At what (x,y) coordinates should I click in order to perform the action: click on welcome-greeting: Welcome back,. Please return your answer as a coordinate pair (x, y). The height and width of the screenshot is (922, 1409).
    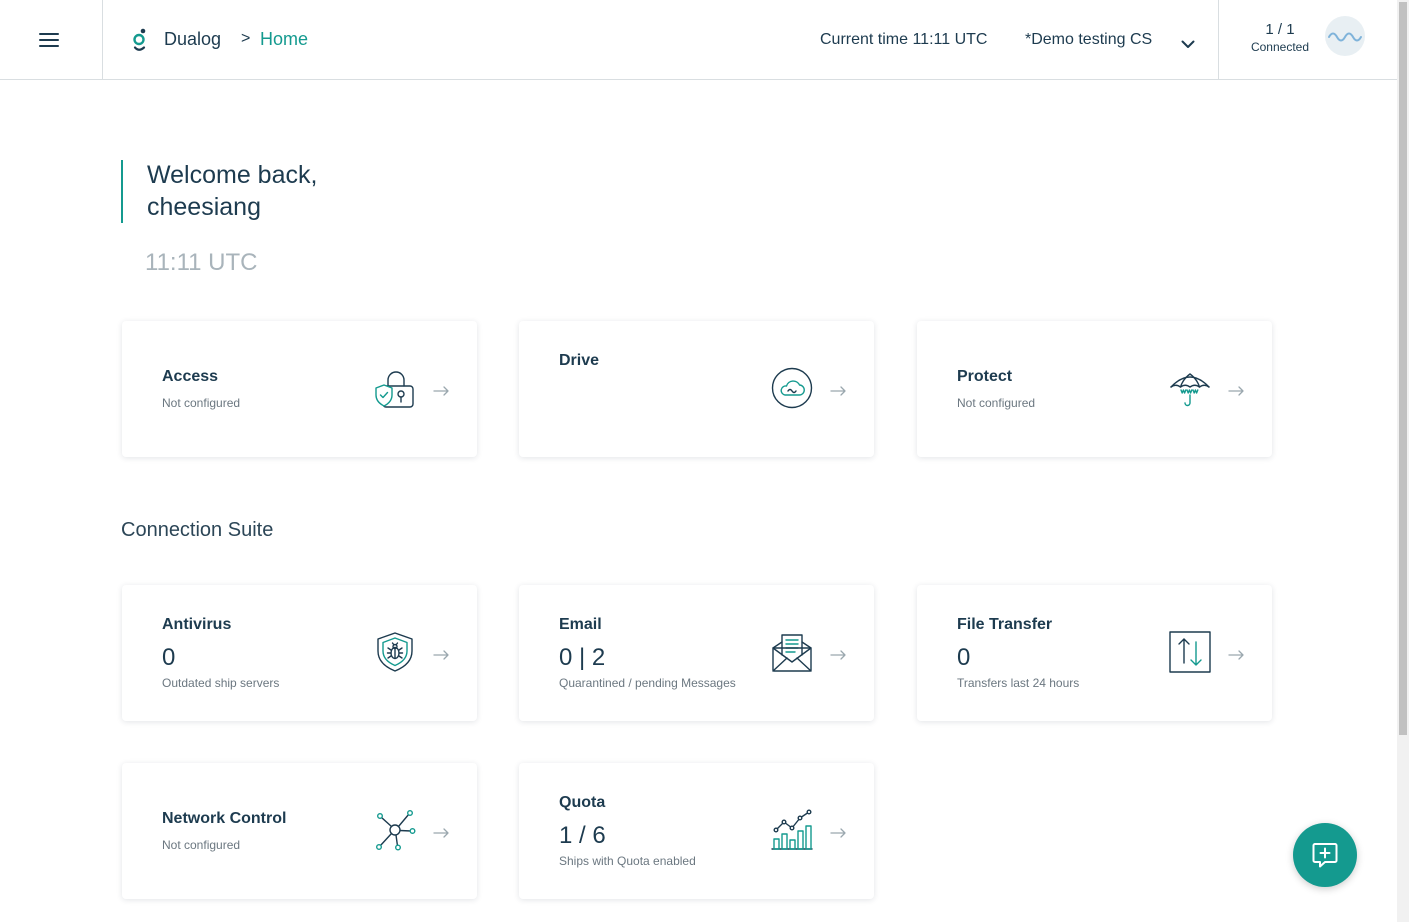
    Looking at the image, I should click on (232, 175).